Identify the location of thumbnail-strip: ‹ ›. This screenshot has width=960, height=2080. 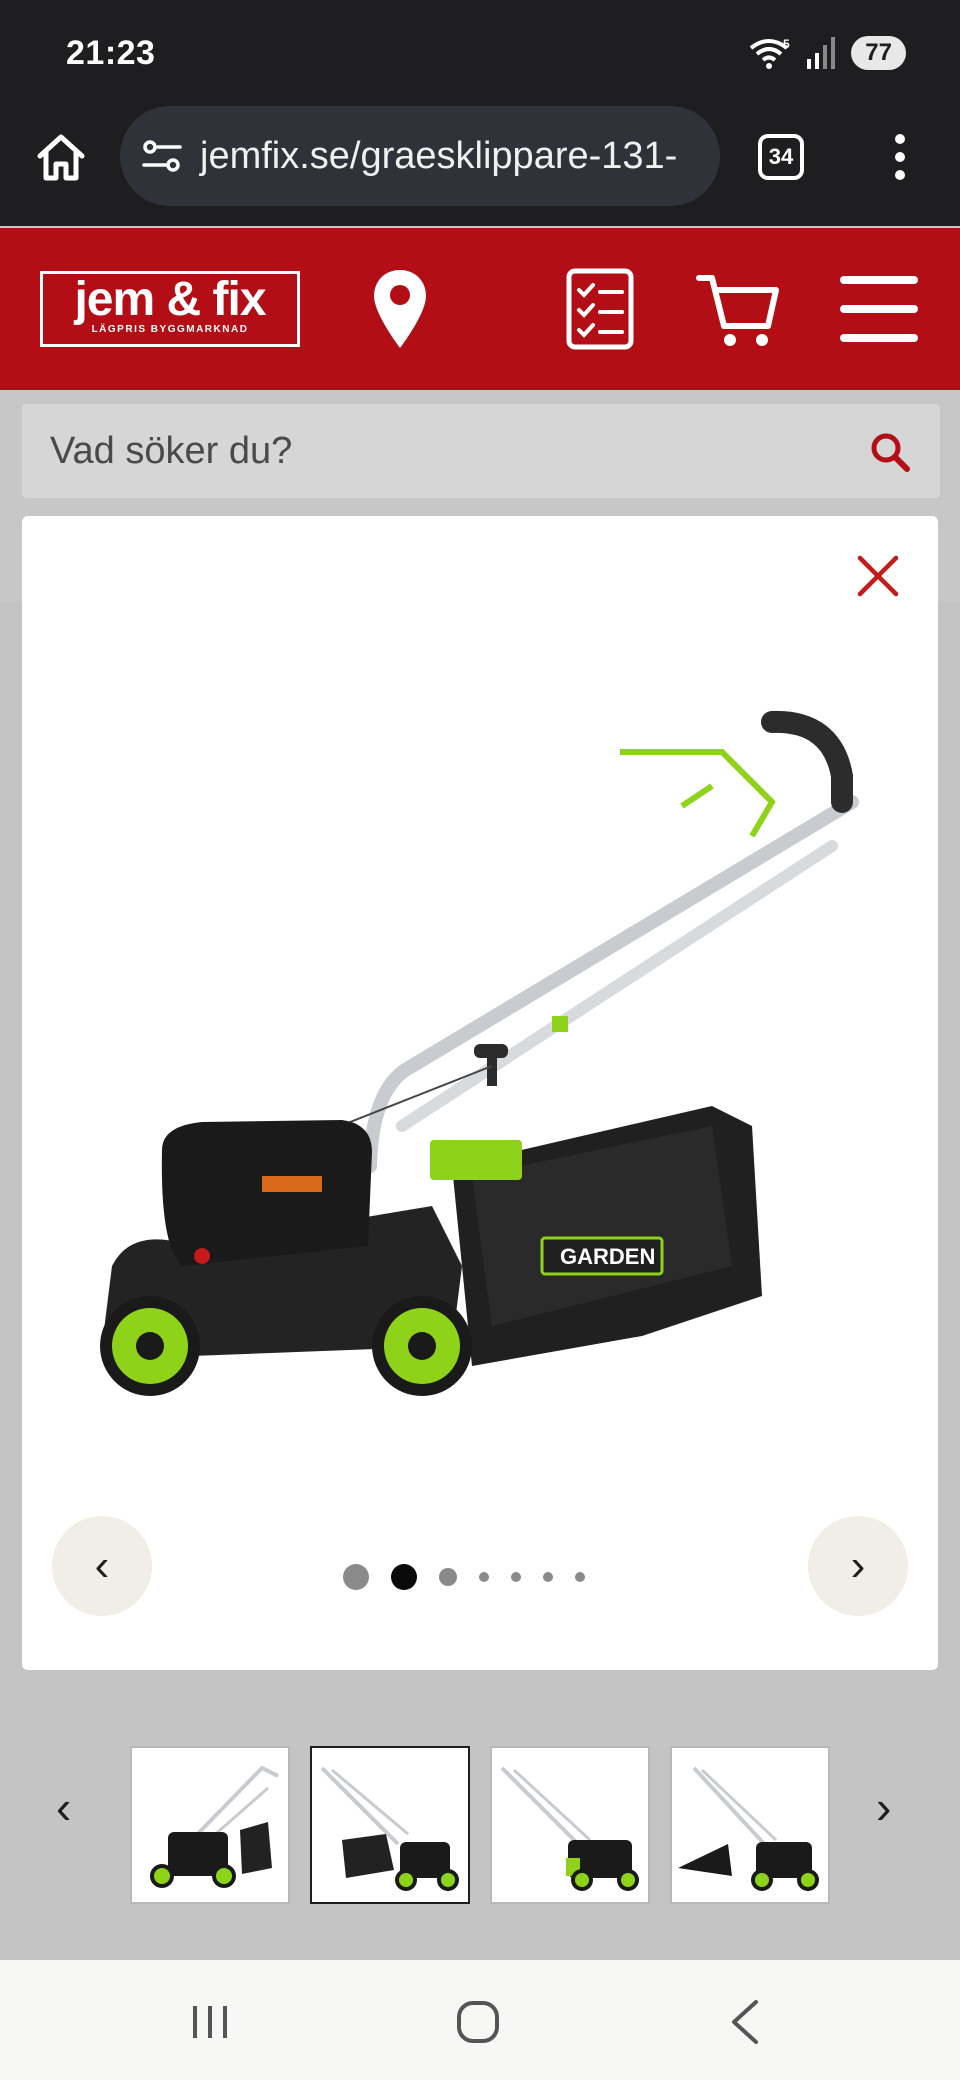
(480, 1815).